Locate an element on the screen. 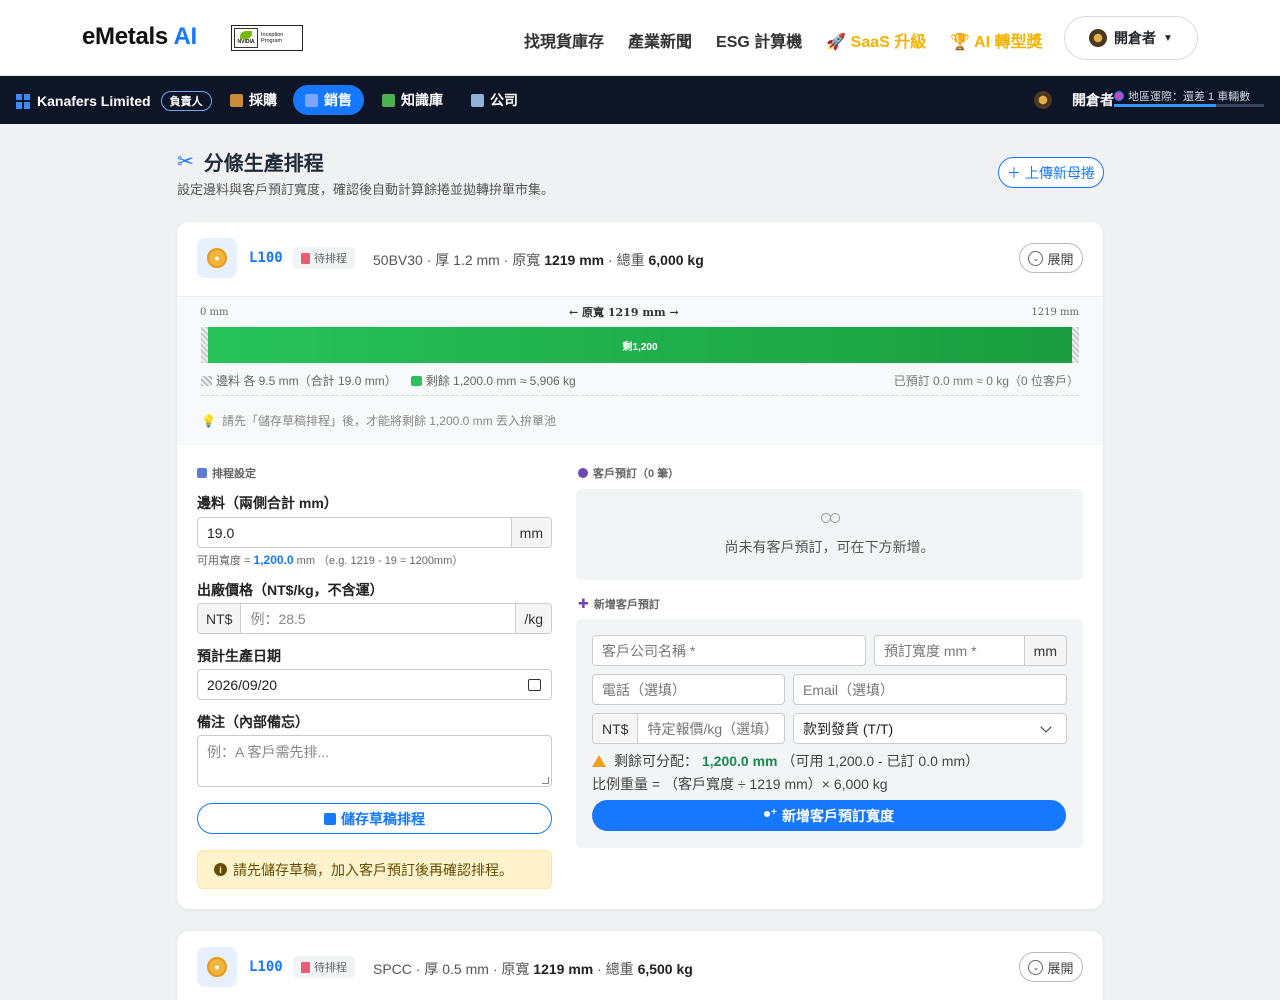 The height and width of the screenshot is (1000, 1280). trim-right-segment is located at coordinates (1075, 345).